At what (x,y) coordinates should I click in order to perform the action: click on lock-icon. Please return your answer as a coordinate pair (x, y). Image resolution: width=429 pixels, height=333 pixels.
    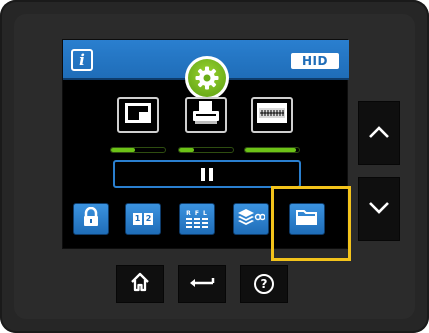
    Looking at the image, I should click on (91, 218).